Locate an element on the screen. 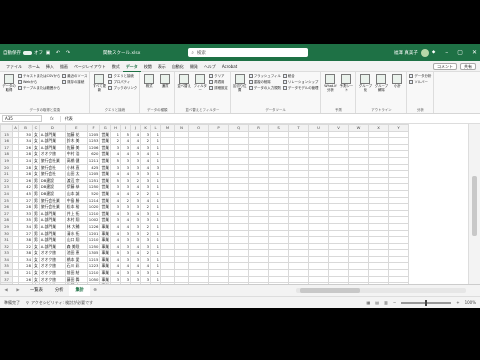 This screenshot has height=360, width=480. horizontal-scroll-thumb is located at coordinates (330, 290).